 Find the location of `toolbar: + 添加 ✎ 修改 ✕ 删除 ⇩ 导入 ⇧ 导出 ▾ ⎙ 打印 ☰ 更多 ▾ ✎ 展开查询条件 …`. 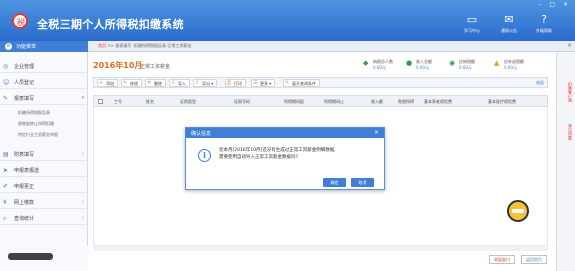

toolbar: + 添加 ✎ 修改 ✕ 删除 ⇩ 导入 ⇧ 导出 ▾ ⎙ 打印 ☰ 更多 ▾ ✎ 展开查询条件 … is located at coordinates (320, 82).